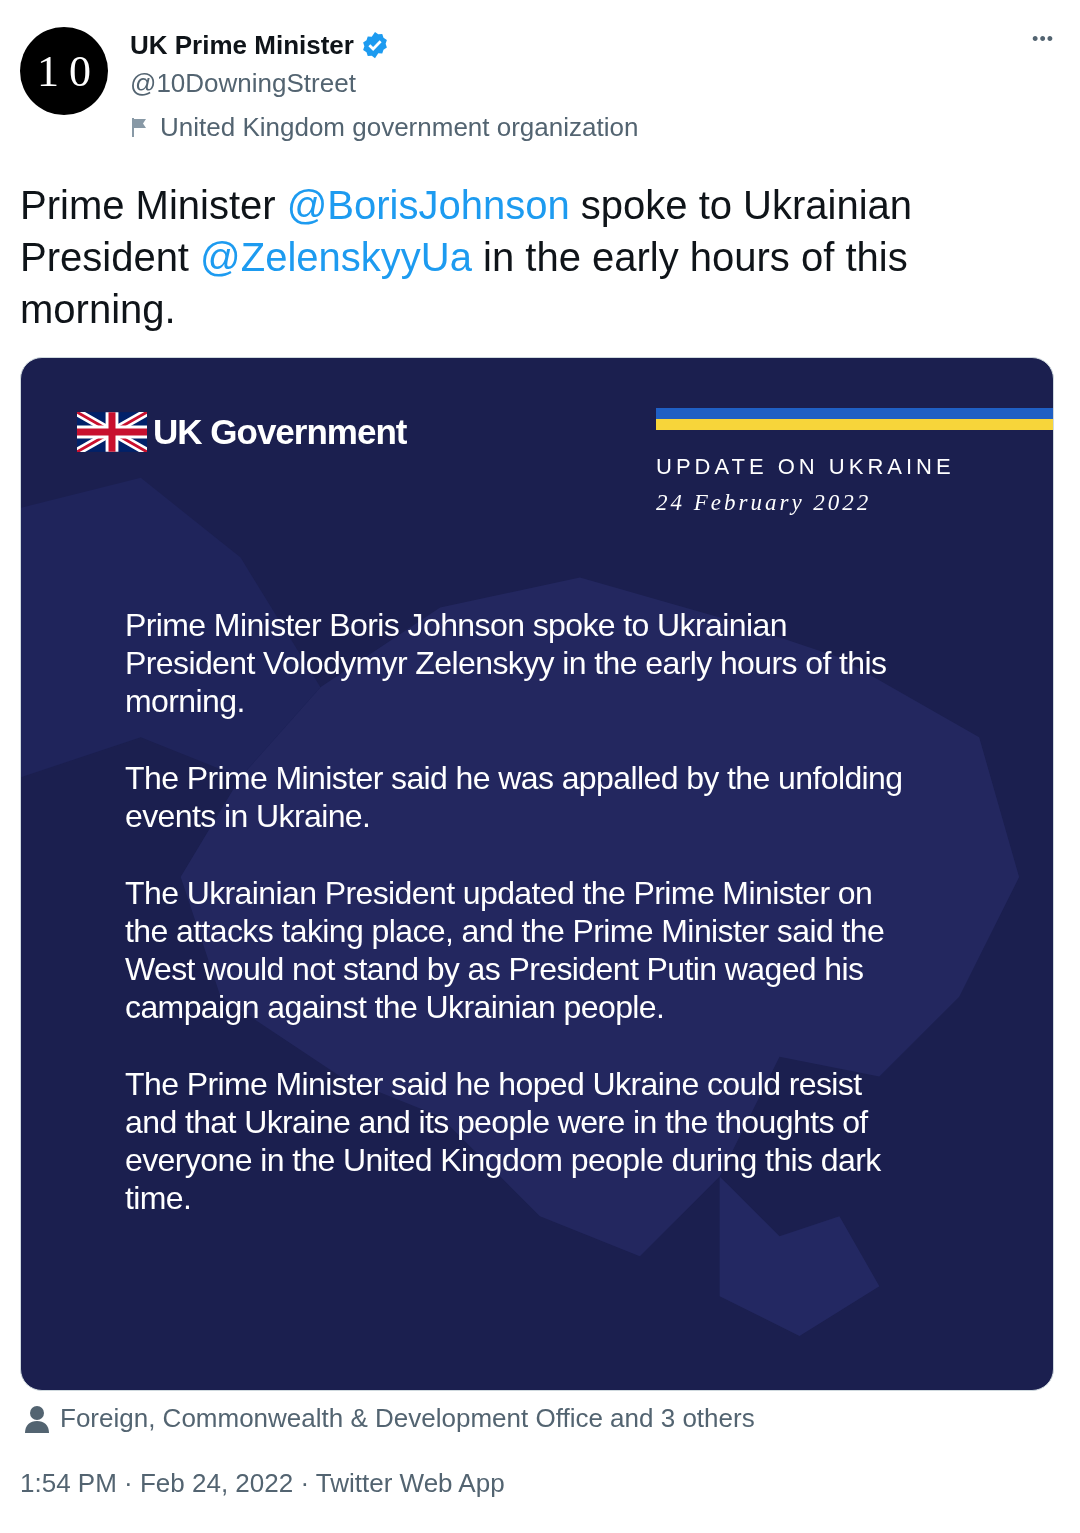 This screenshot has width=1080, height=1533. Describe the element at coordinates (112, 432) in the screenshot. I see `union-flag-icon` at that location.